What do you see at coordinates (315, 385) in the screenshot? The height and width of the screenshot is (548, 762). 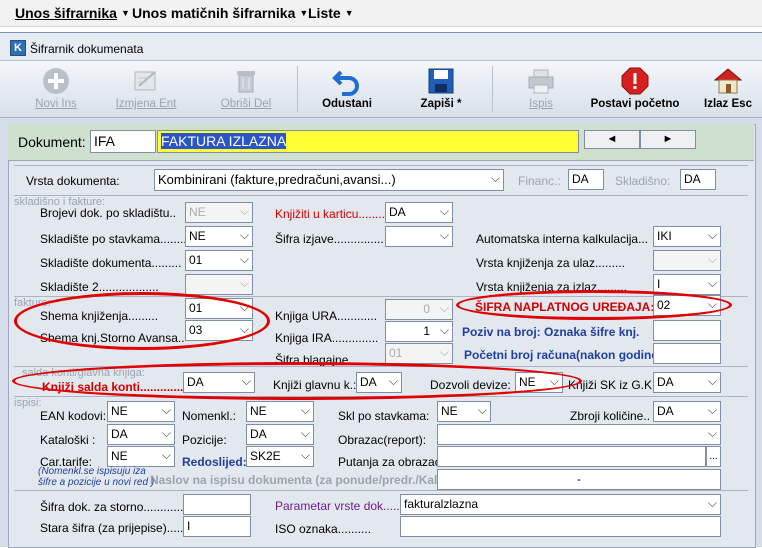 I see `knjizi-glavnu-label: Knjiži glavnu k.:` at bounding box center [315, 385].